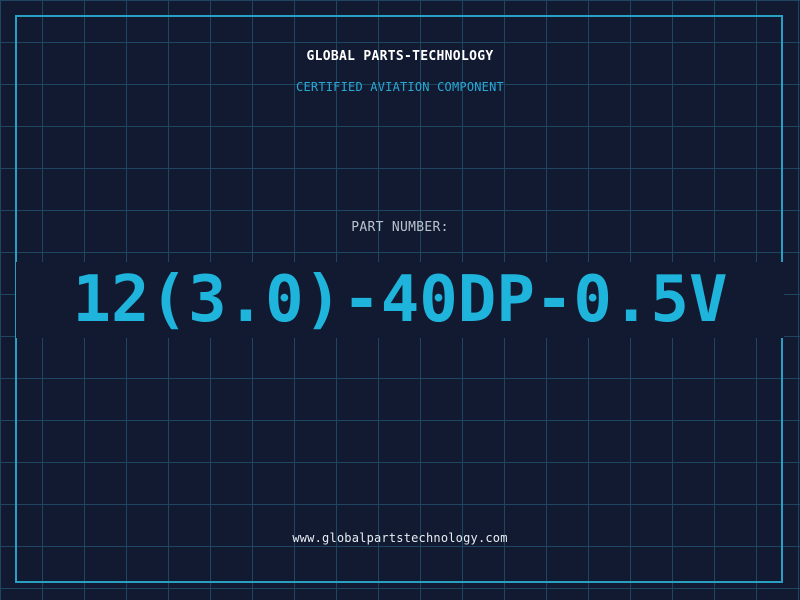  What do you see at coordinates (400, 227) in the screenshot?
I see `part-number-label: PART NUMBER:` at bounding box center [400, 227].